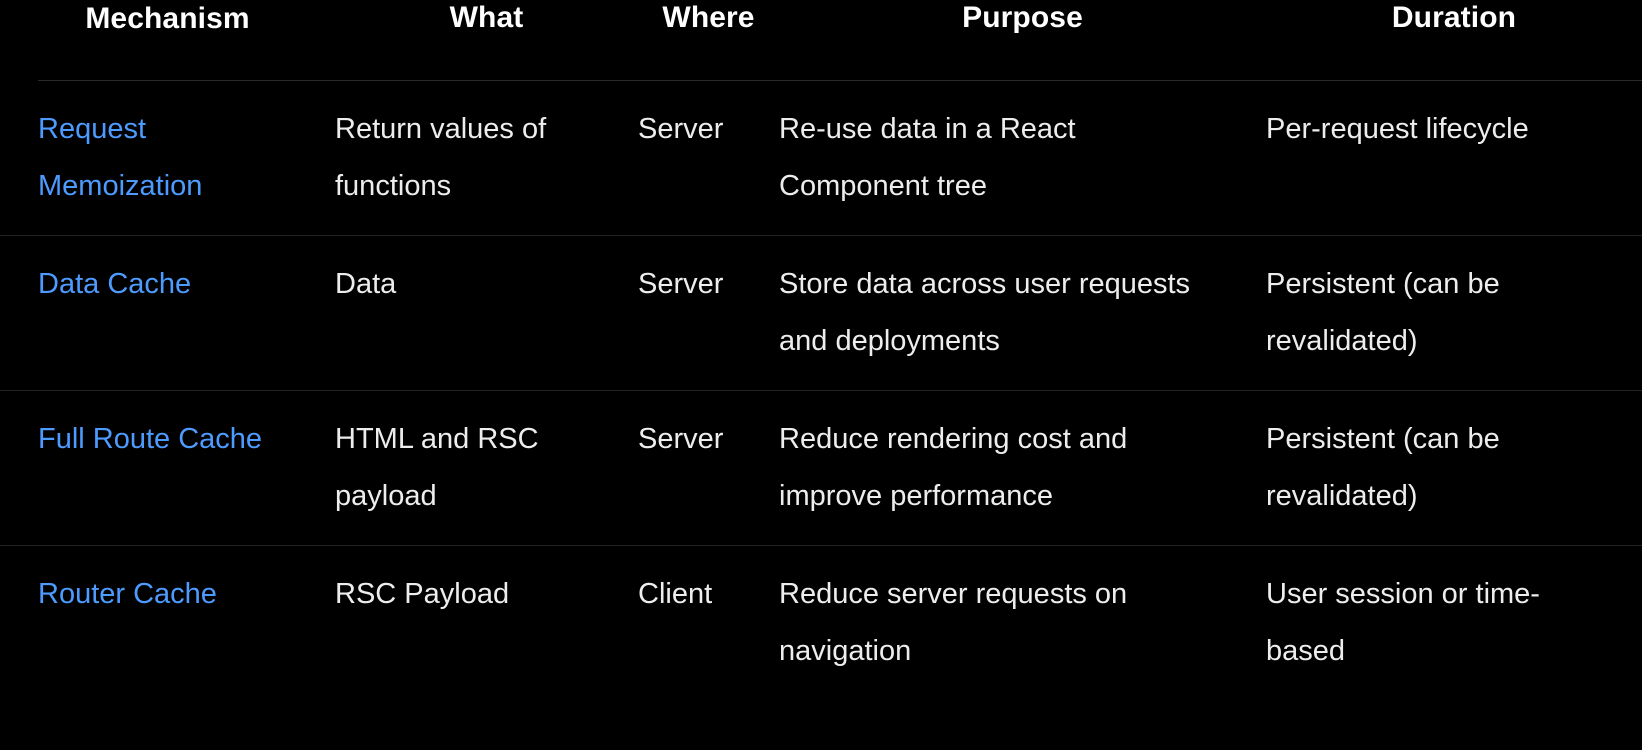 The height and width of the screenshot is (750, 1642). What do you see at coordinates (127, 594) in the screenshot?
I see `mechanism-link-router-cache: Router Cache` at bounding box center [127, 594].